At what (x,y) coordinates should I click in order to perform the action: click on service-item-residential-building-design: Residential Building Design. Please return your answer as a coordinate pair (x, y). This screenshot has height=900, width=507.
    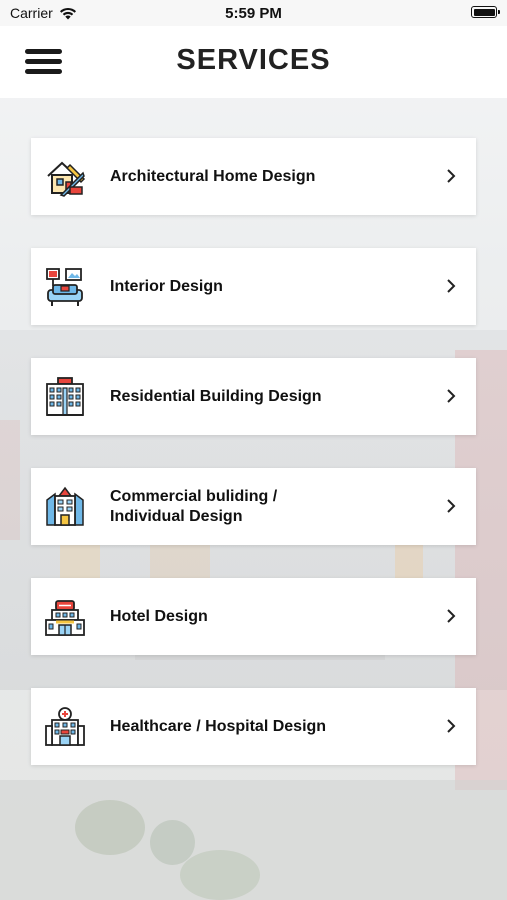
    Looking at the image, I should click on (253, 396).